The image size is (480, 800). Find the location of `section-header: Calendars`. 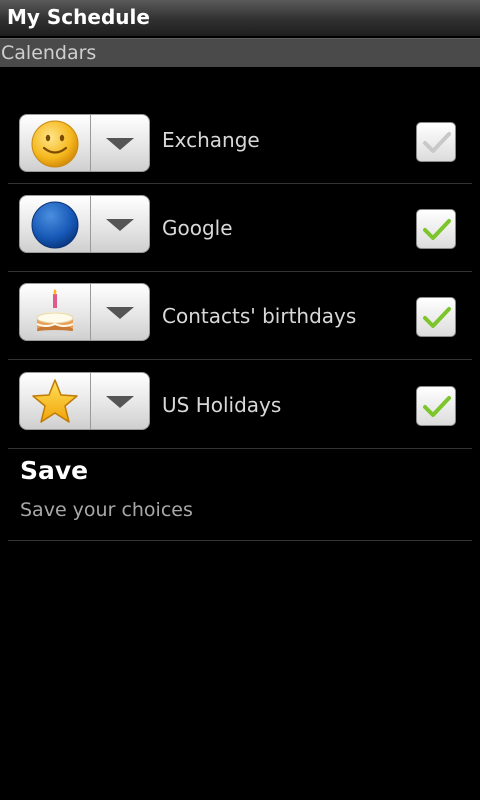

section-header: Calendars is located at coordinates (240, 52).